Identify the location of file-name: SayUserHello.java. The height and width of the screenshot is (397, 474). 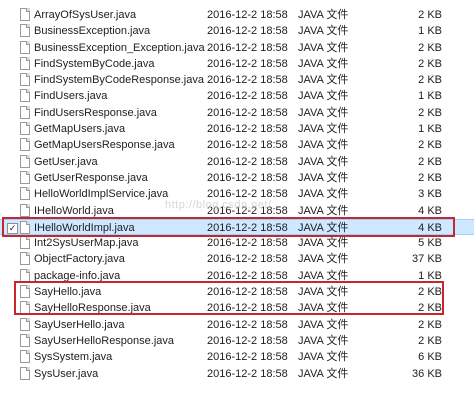
(79, 324).